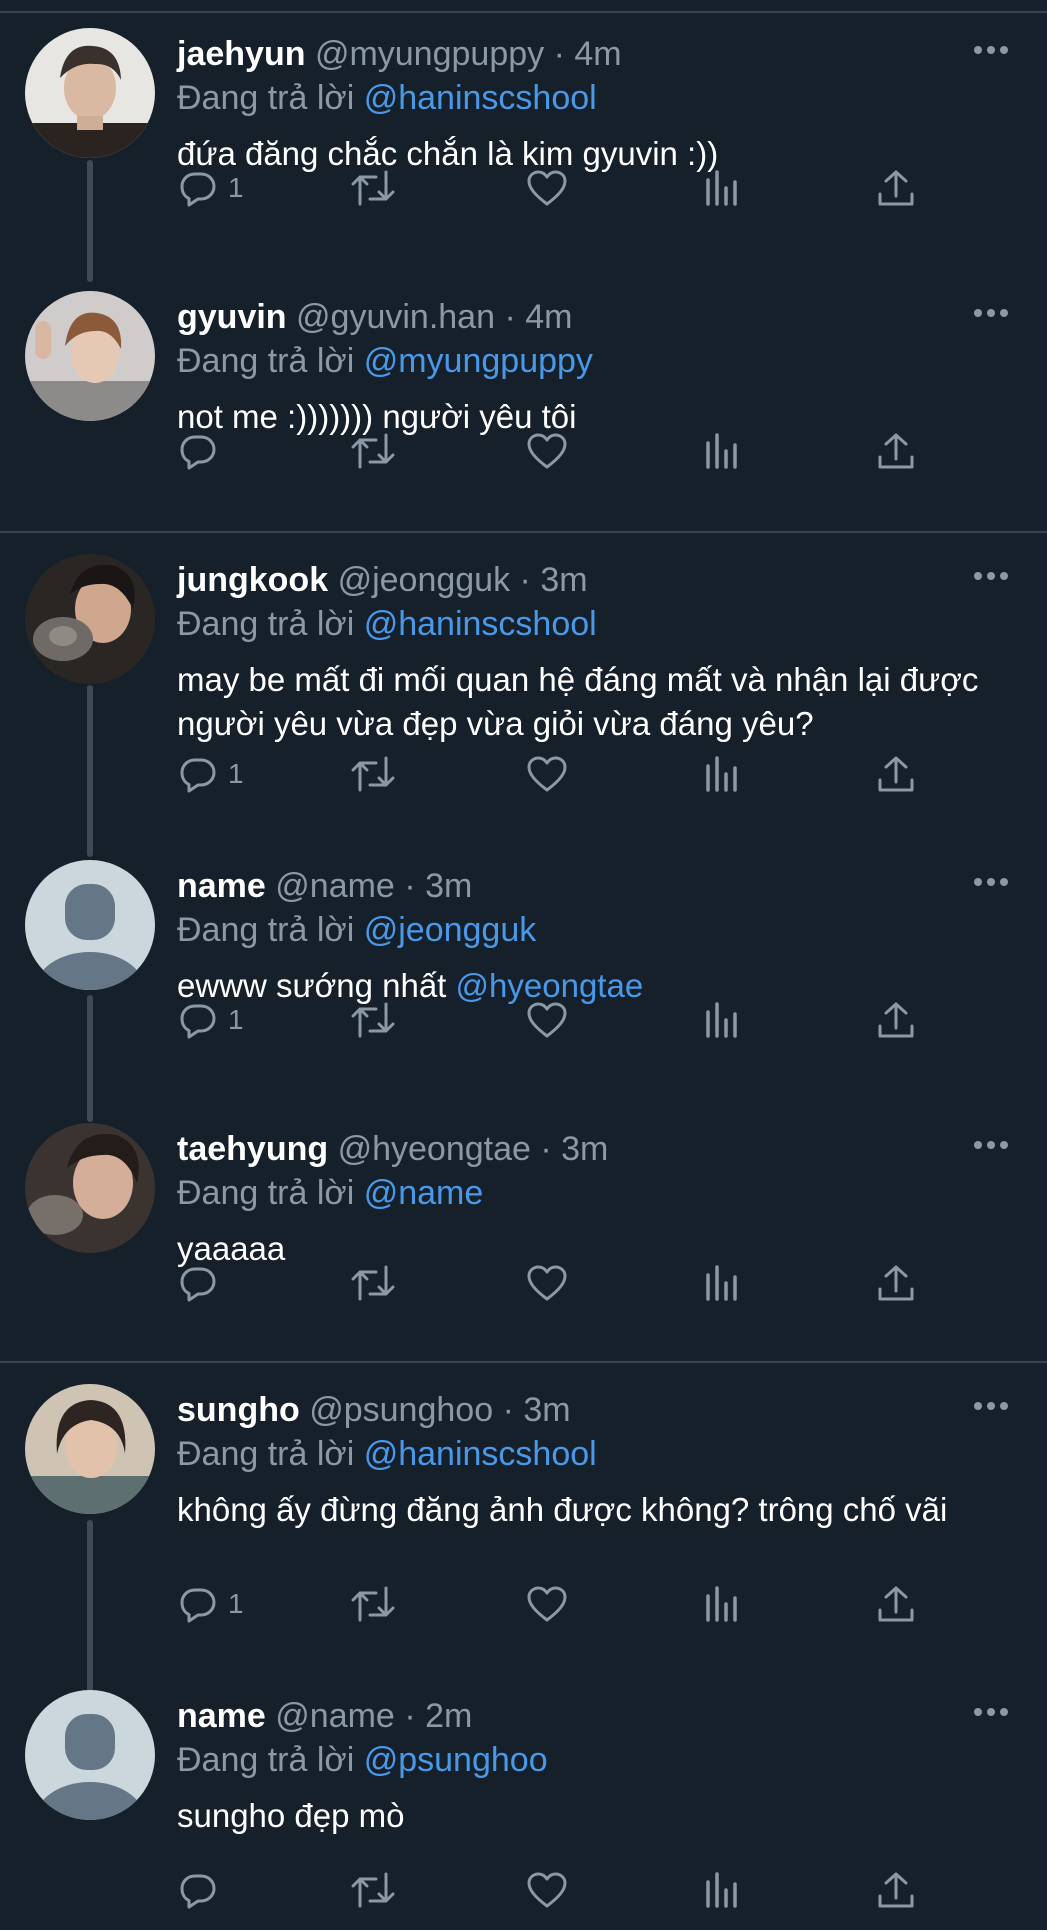 The image size is (1047, 1930). I want to click on tweet-header: jaehyun @myungpuppy · 4m, so click(612, 54).